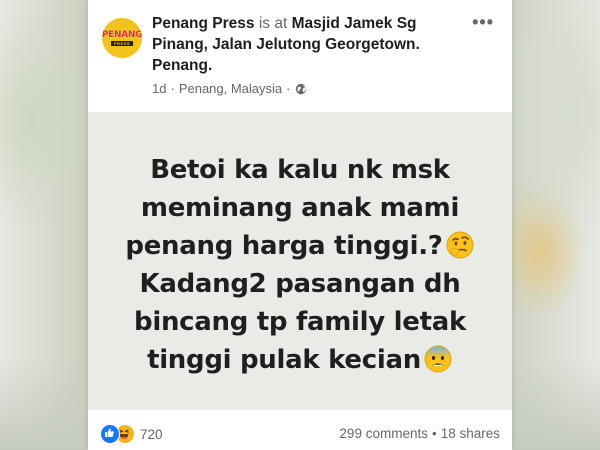  Describe the element at coordinates (122, 43) in the screenshot. I see `avatar-logo-sub: PRESS` at that location.